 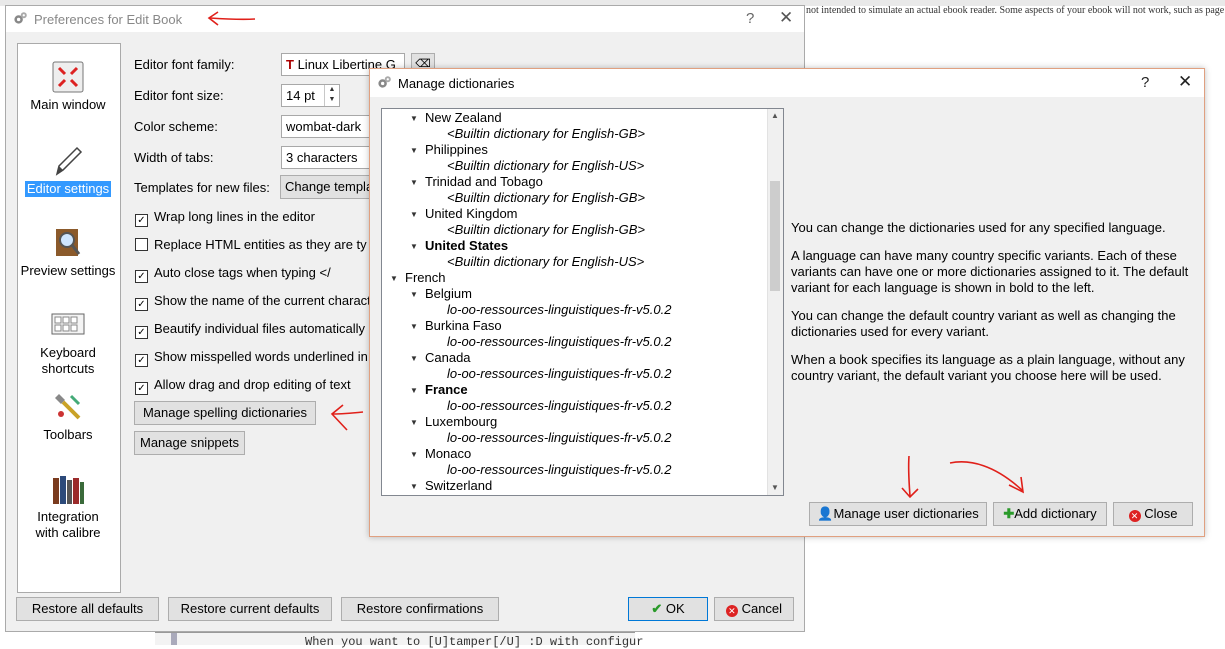 What do you see at coordinates (324, 126) in the screenshot?
I see `color-scheme-value: wombat-dark` at bounding box center [324, 126].